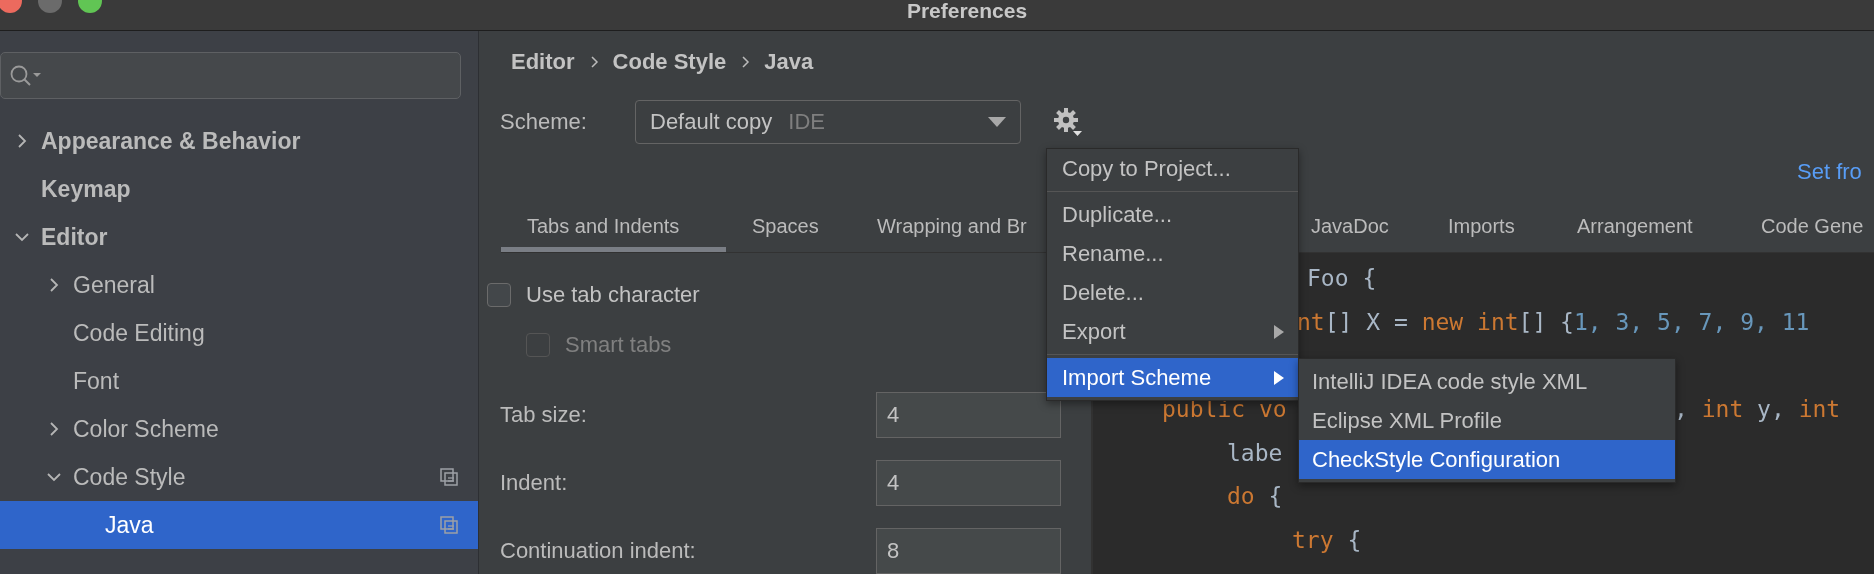 The image size is (1874, 574). Describe the element at coordinates (239, 189) in the screenshot. I see `tree-item: Keymap` at that location.